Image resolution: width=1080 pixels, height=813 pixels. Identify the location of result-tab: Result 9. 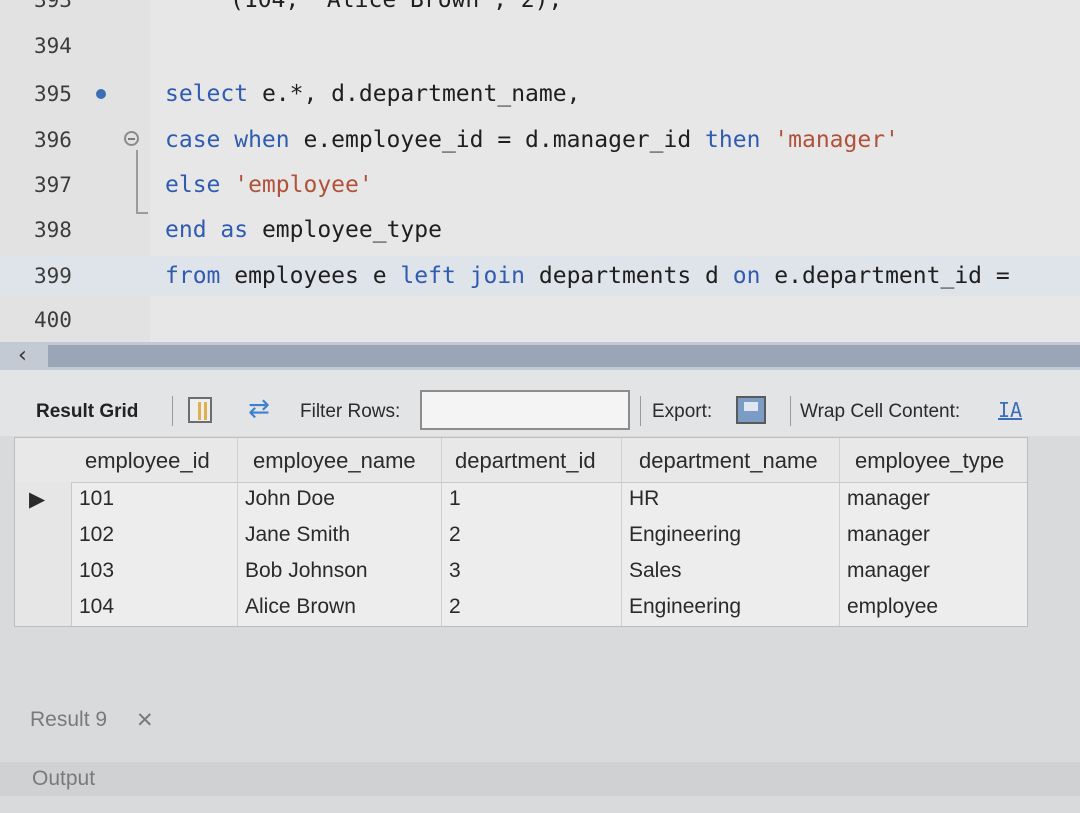
(68, 720).